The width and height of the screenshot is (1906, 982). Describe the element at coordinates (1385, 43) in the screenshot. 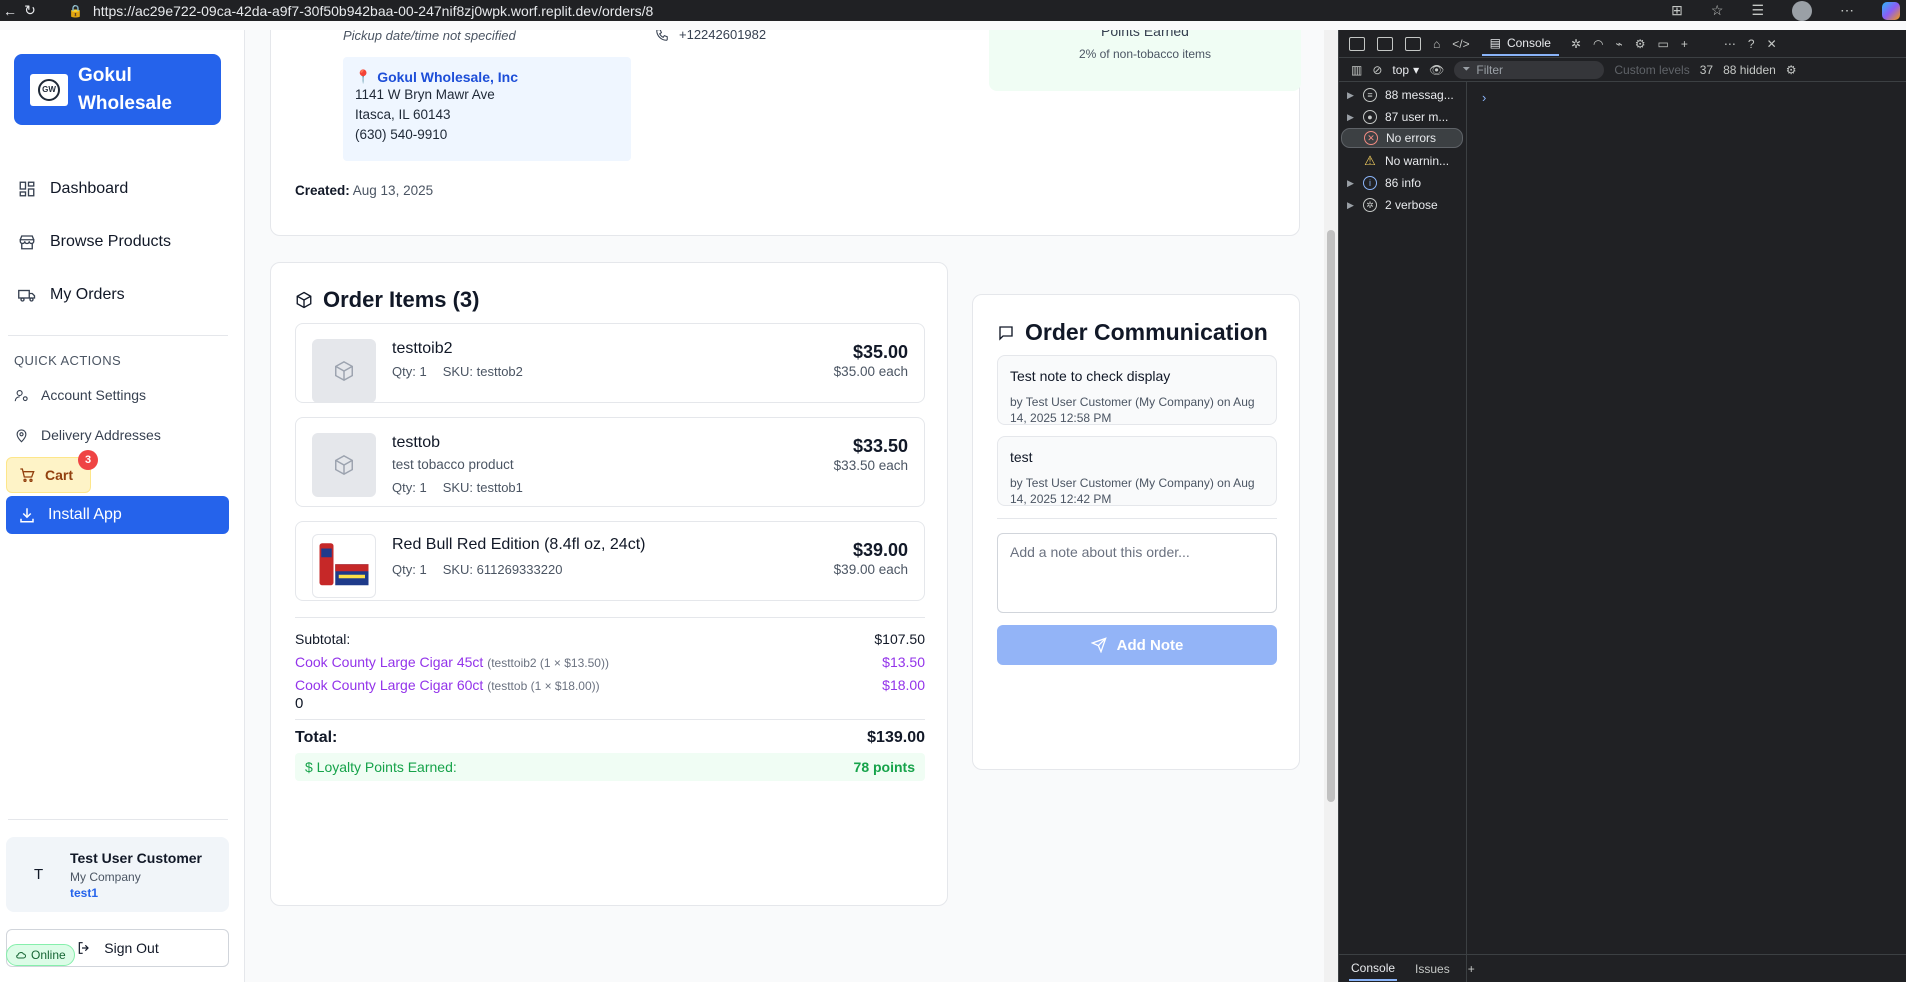

I see `device-toggle-icon` at that location.